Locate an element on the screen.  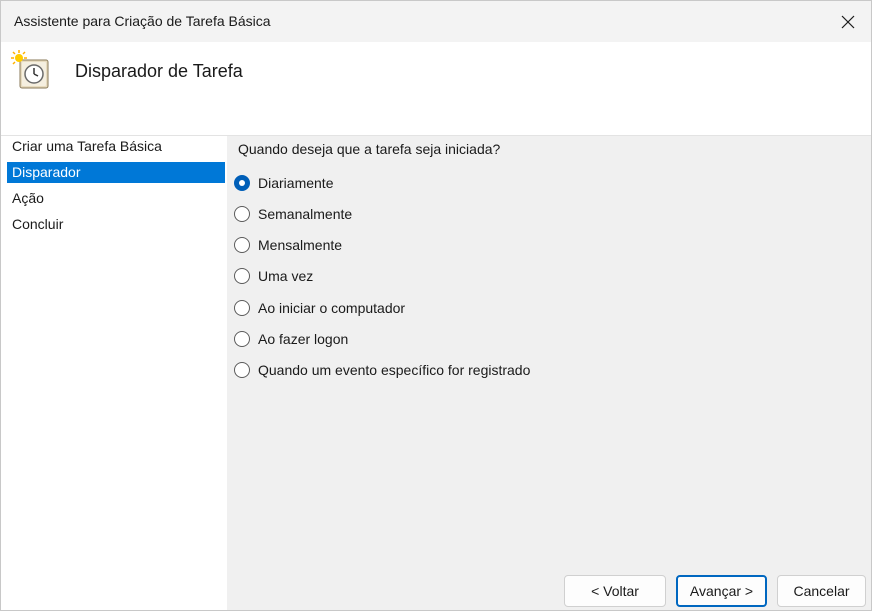
window-title: Assistente para Criação de Tarefa Básica is located at coordinates (142, 21).